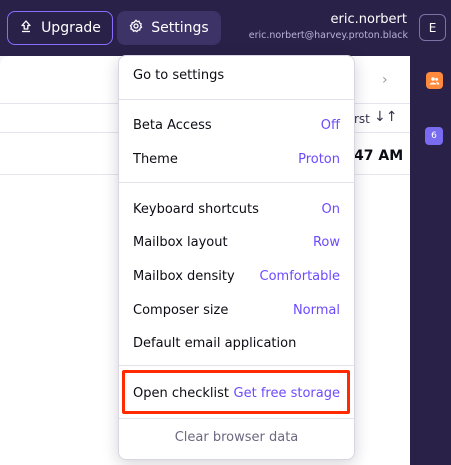 This screenshot has height=465, width=451. Describe the element at coordinates (184, 276) in the screenshot. I see `menu-item-label: Mailbox density` at that location.